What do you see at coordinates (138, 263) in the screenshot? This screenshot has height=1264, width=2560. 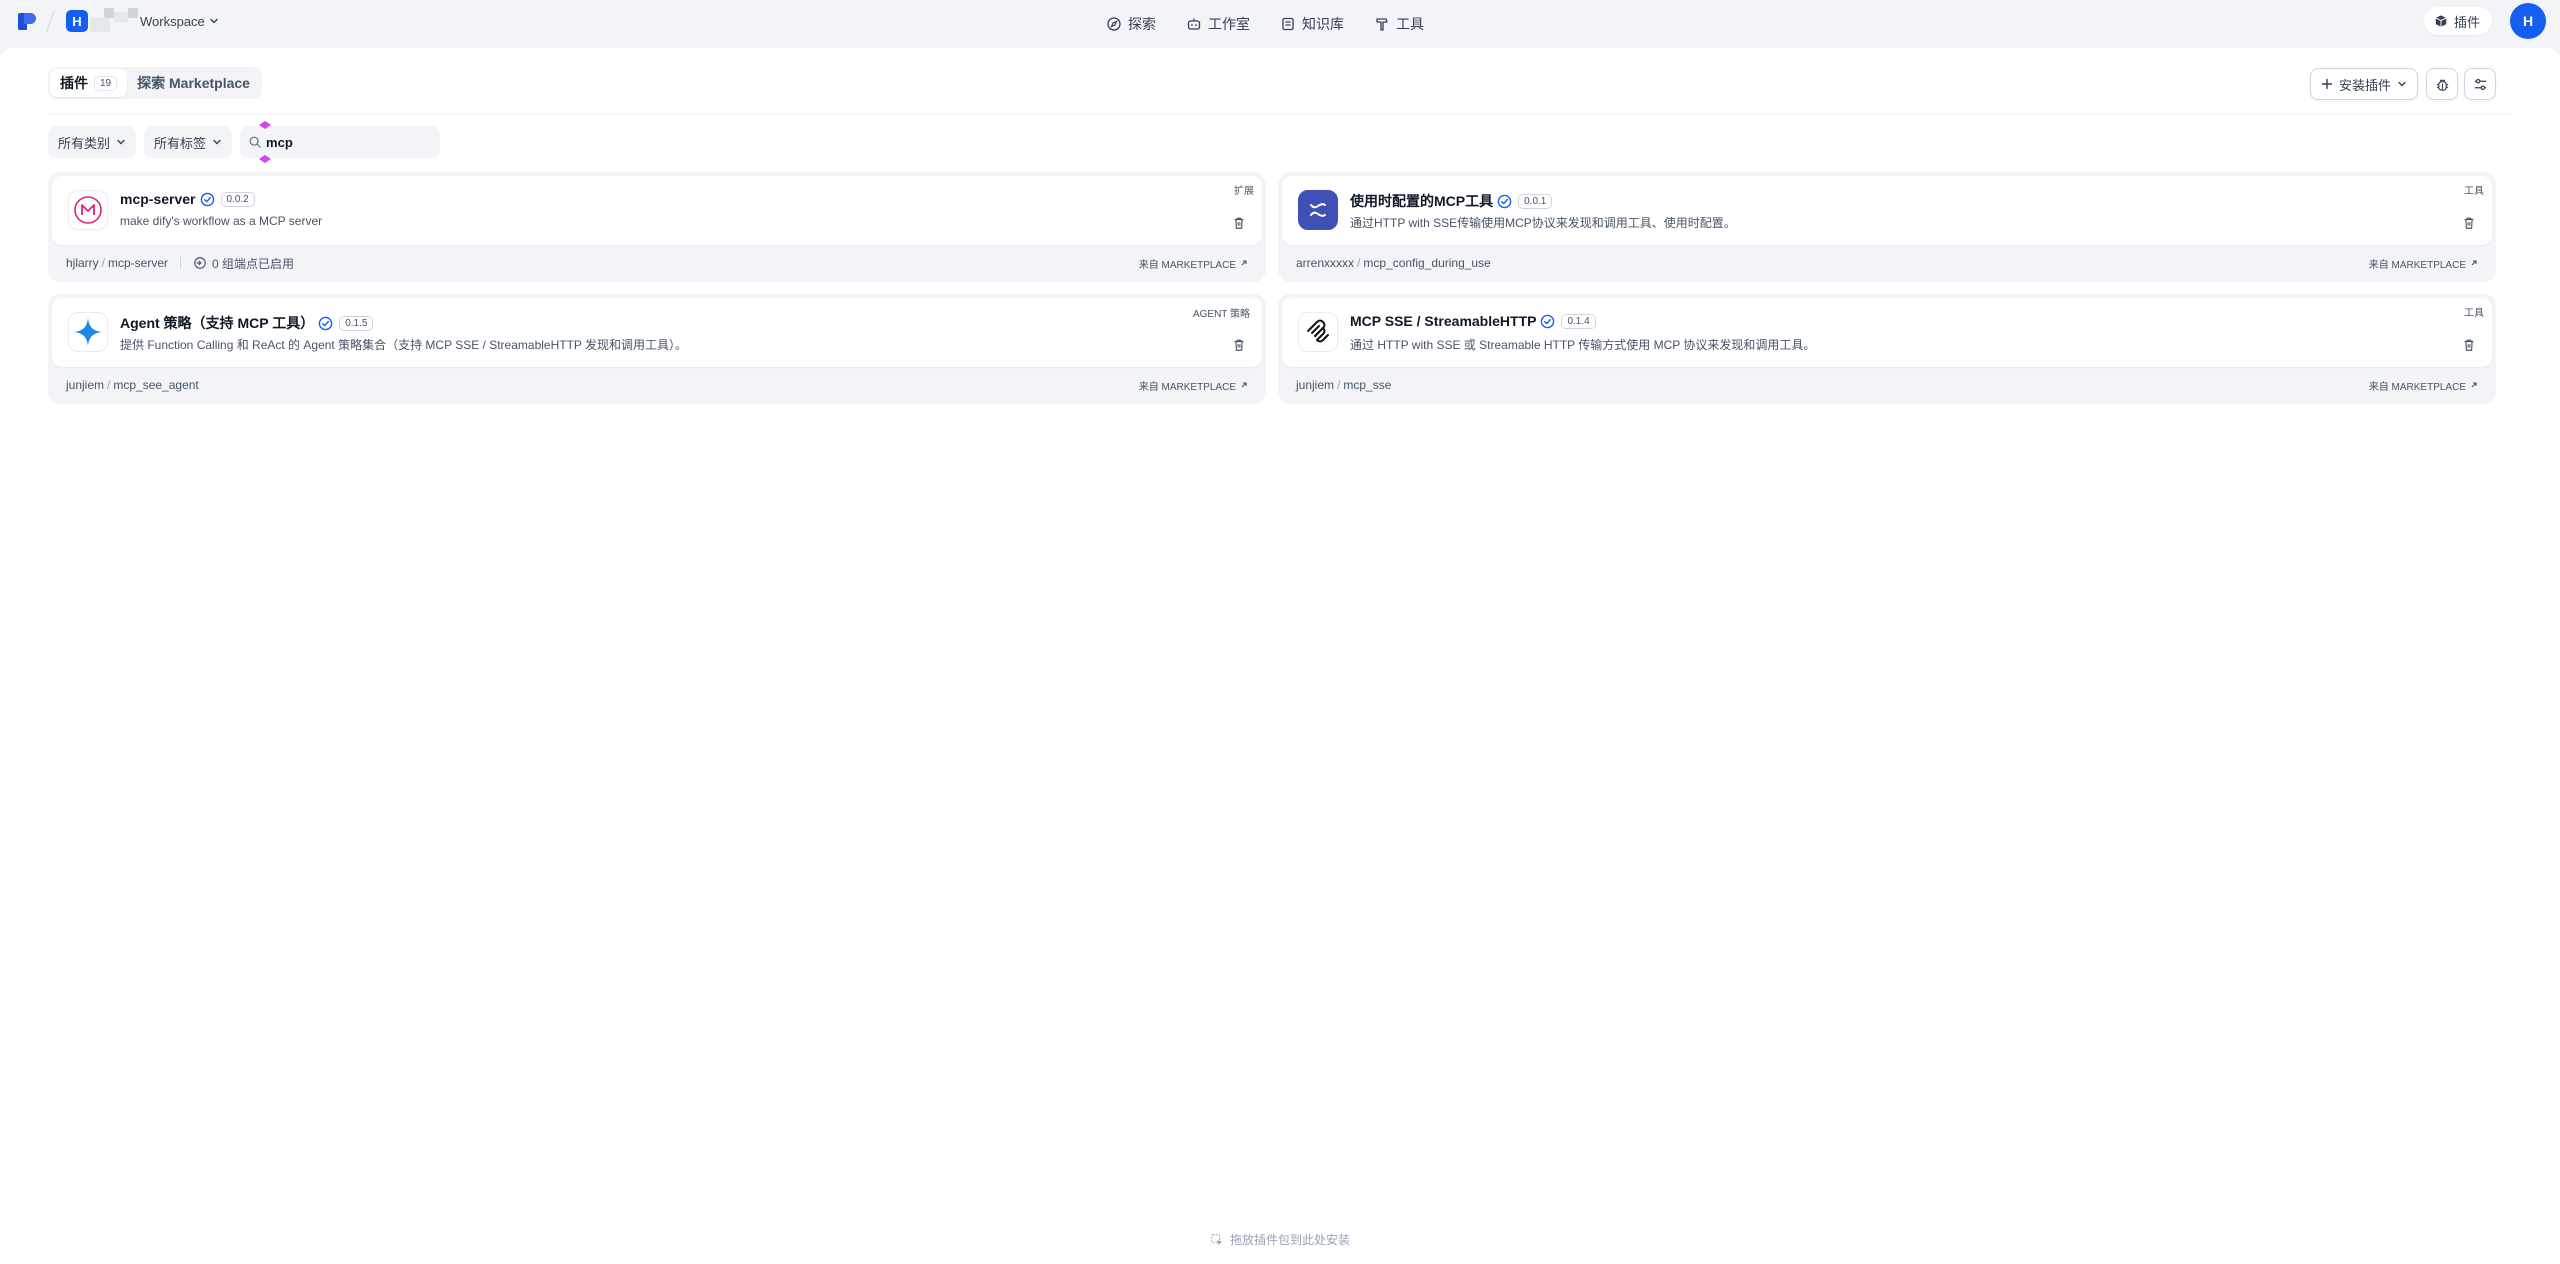 I see `plugin-repo: mcp-server` at bounding box center [138, 263].